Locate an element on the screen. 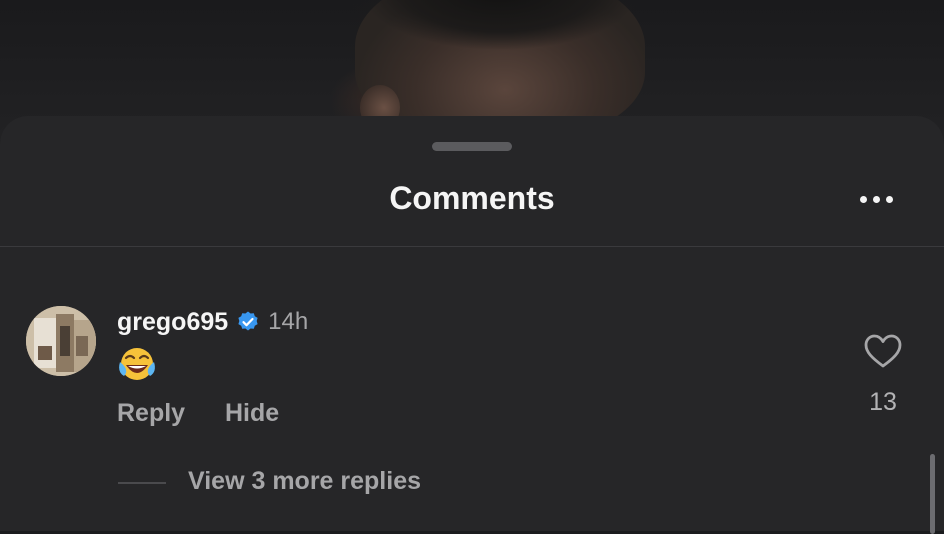 The width and height of the screenshot is (944, 534). comment-timestamp: 14h is located at coordinates (288, 321).